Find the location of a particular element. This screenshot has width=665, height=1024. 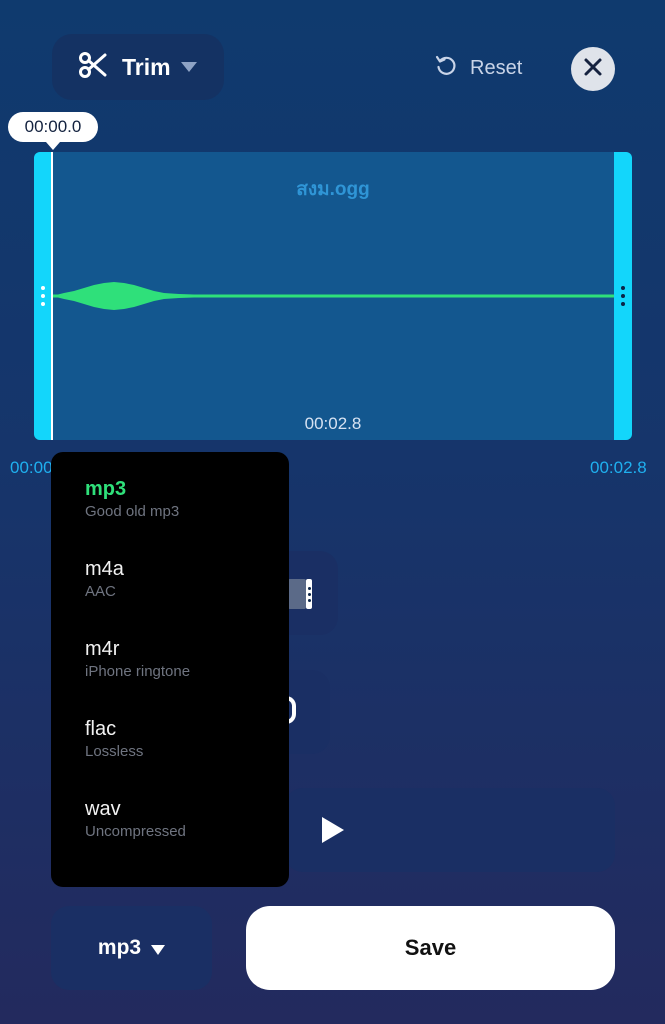

format-option-m4r: m4r iPhone ringtone is located at coordinates (170, 676).